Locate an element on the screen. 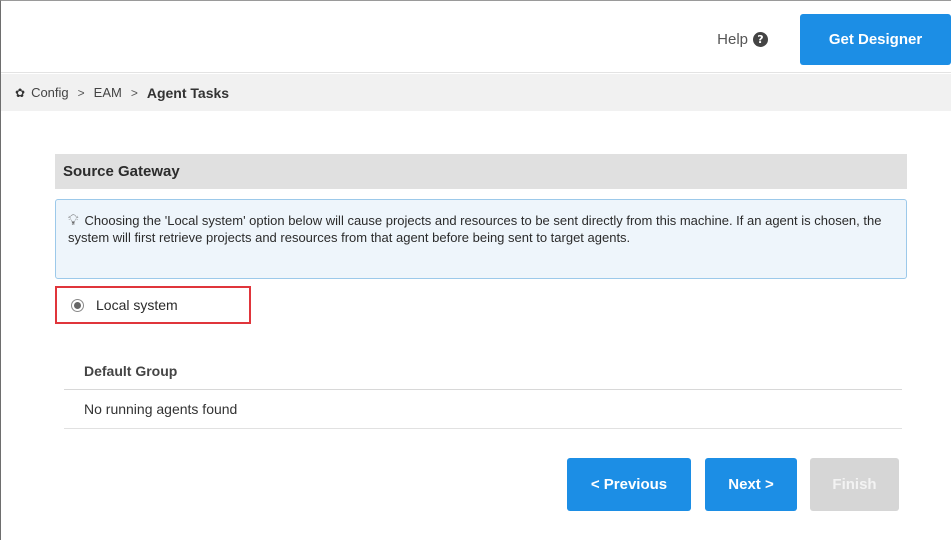 This screenshot has width=951, height=540. question-icon: ? is located at coordinates (760, 39).